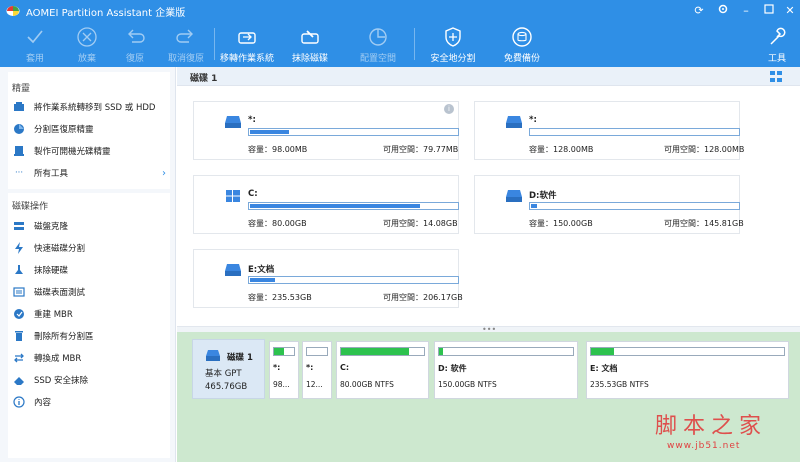 The width and height of the screenshot is (800, 462). Describe the element at coordinates (87, 37) in the screenshot. I see `discard-icon` at that location.